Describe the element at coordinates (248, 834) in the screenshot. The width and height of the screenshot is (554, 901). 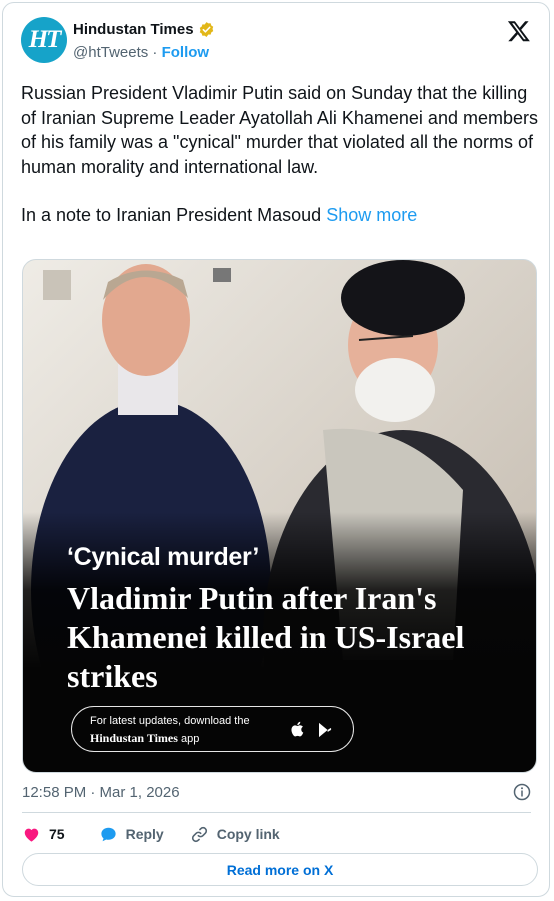
I see `copy-link-label: Copy link` at that location.